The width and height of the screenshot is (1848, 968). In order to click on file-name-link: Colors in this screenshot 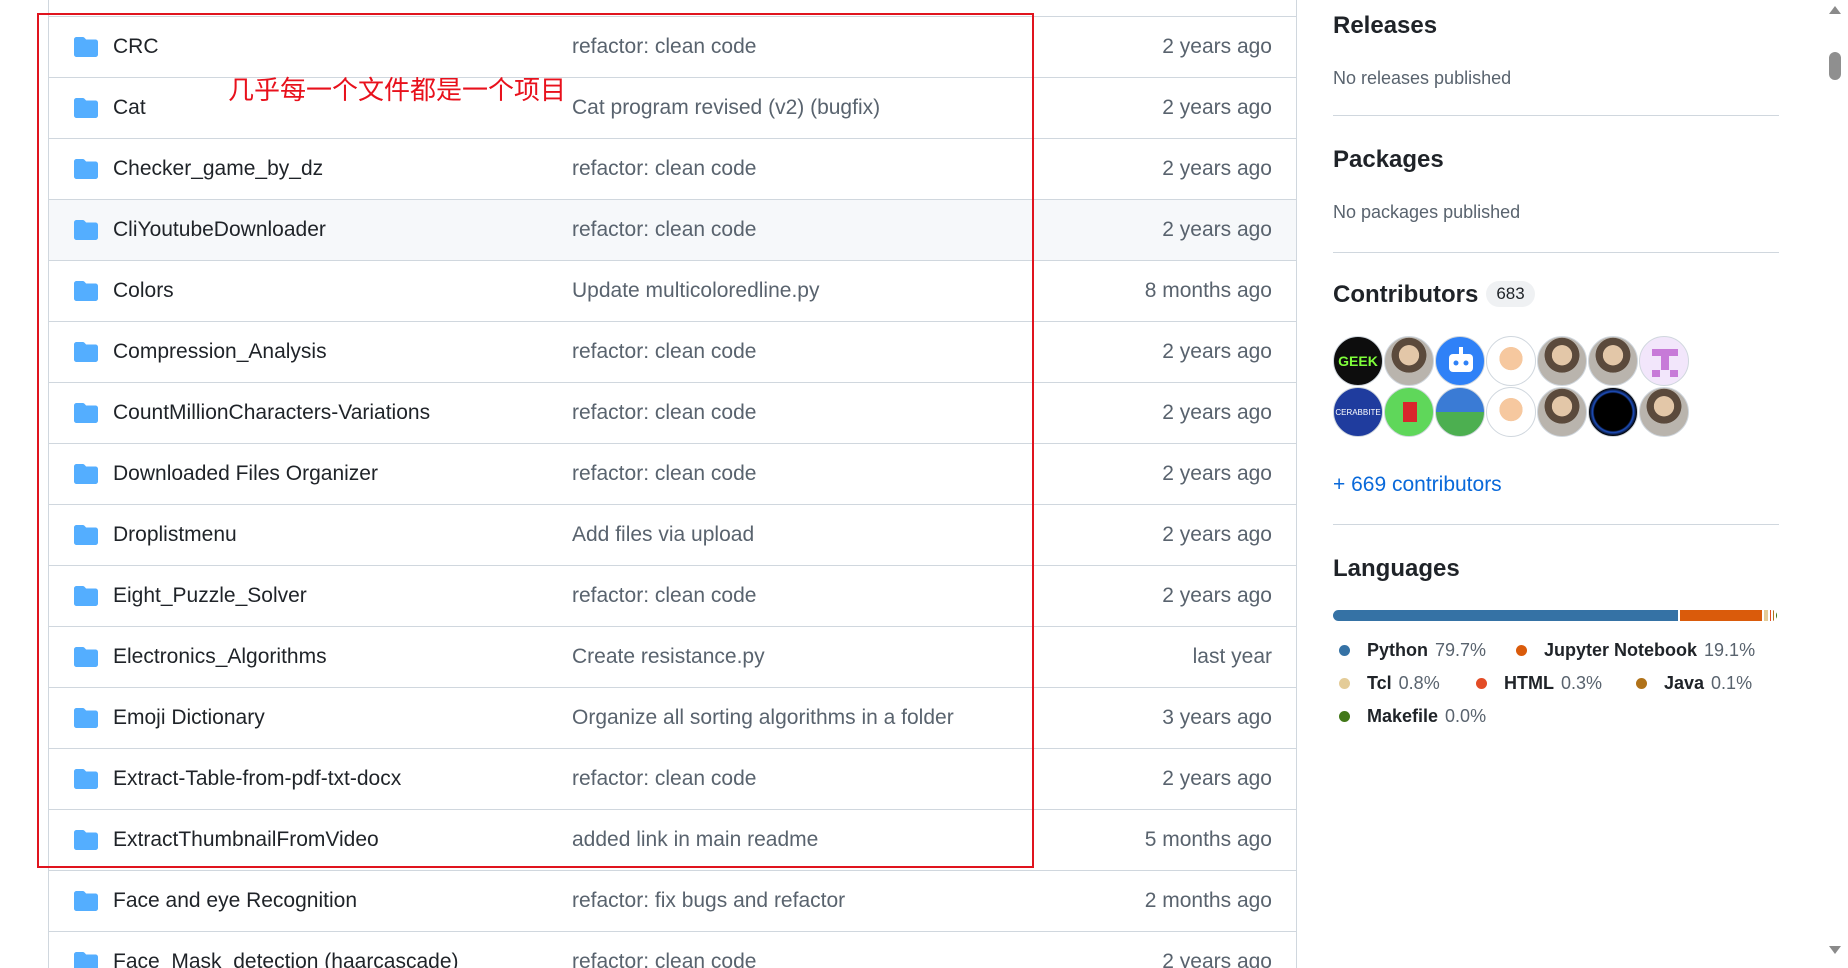, I will do `click(143, 291)`.